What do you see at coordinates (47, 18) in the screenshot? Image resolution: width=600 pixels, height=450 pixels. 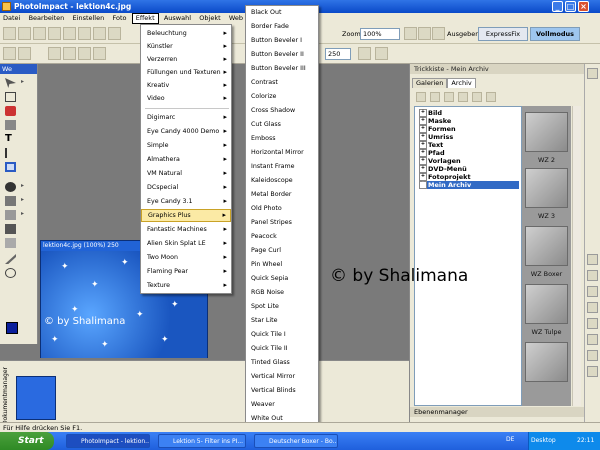 I see `menu-bearbeiten: Bearbeiten` at bounding box center [47, 18].